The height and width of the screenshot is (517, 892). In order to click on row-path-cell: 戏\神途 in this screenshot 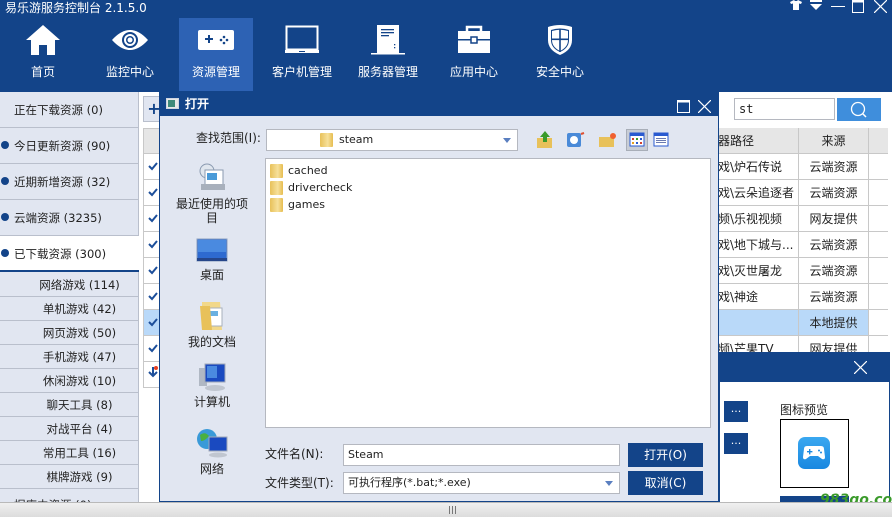, I will do `click(758, 297)`.